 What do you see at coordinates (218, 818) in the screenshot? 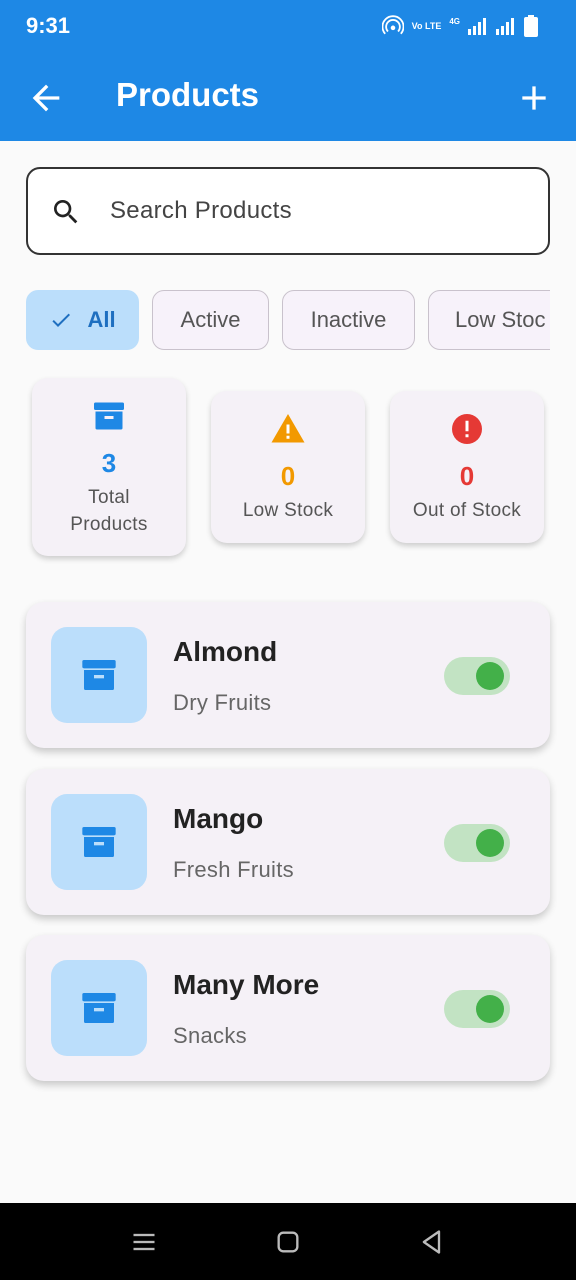
I see `product-name: Mango` at bounding box center [218, 818].